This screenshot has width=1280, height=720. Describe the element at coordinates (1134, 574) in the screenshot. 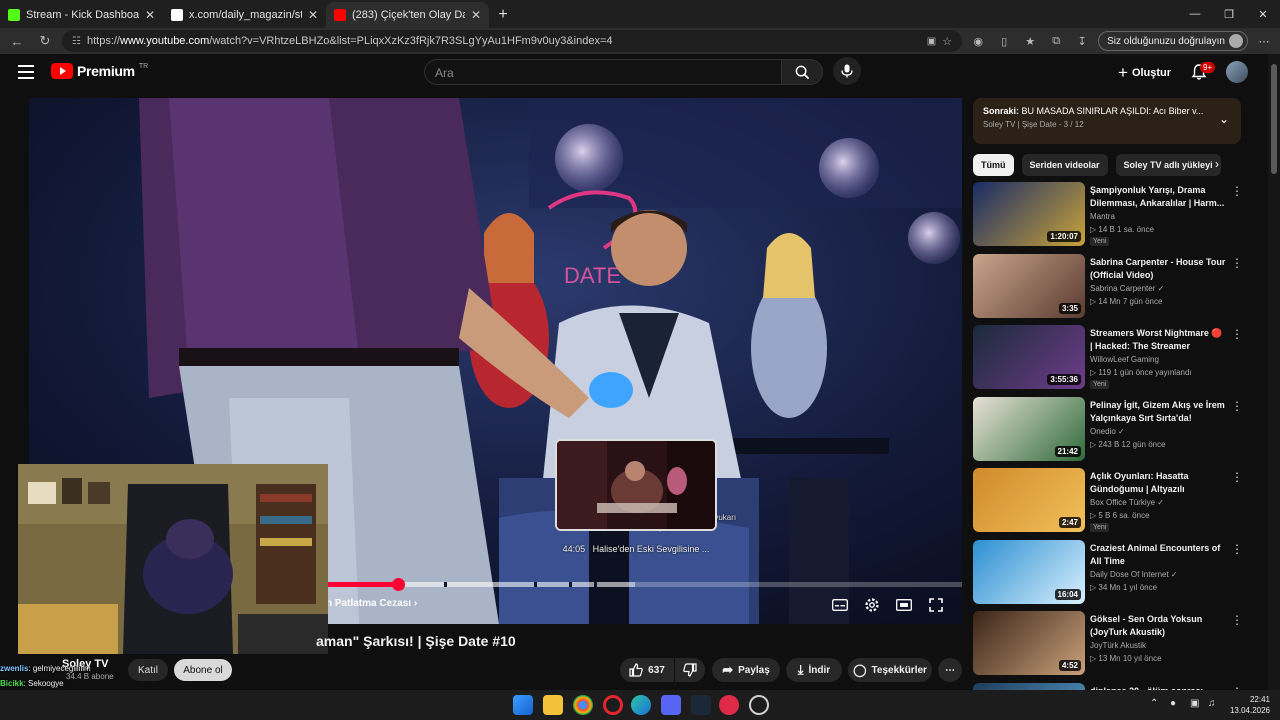

I see `recommendation-channel: Daily Dose Of Internet ✓` at that location.